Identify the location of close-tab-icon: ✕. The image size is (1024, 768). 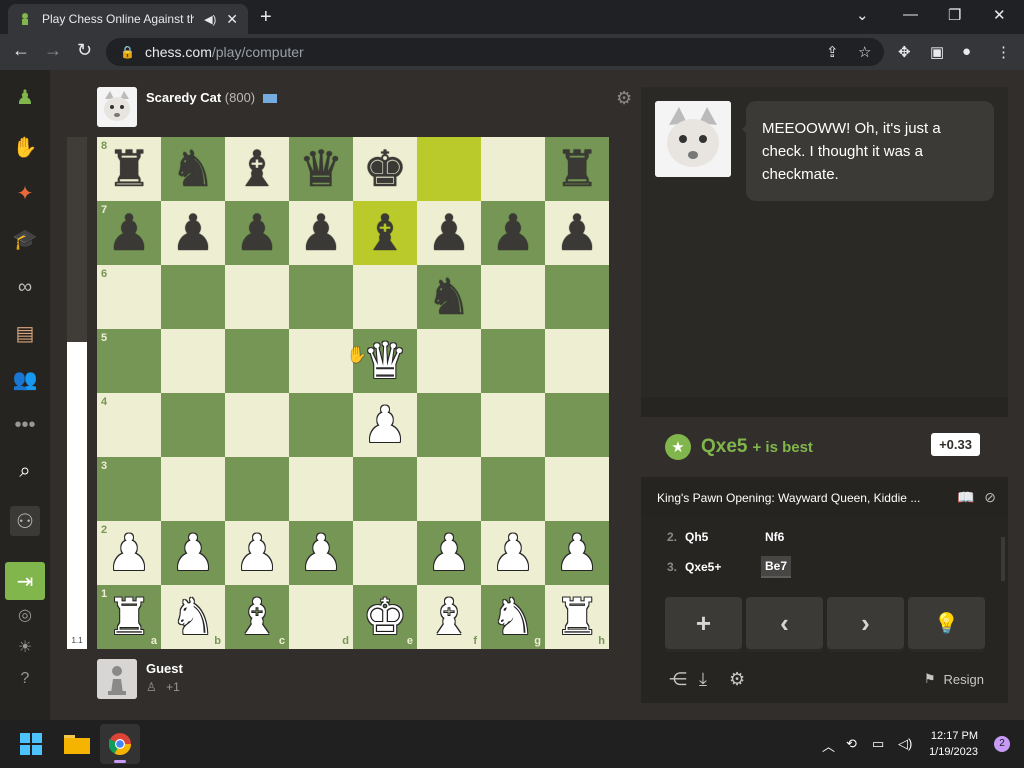
(232, 19).